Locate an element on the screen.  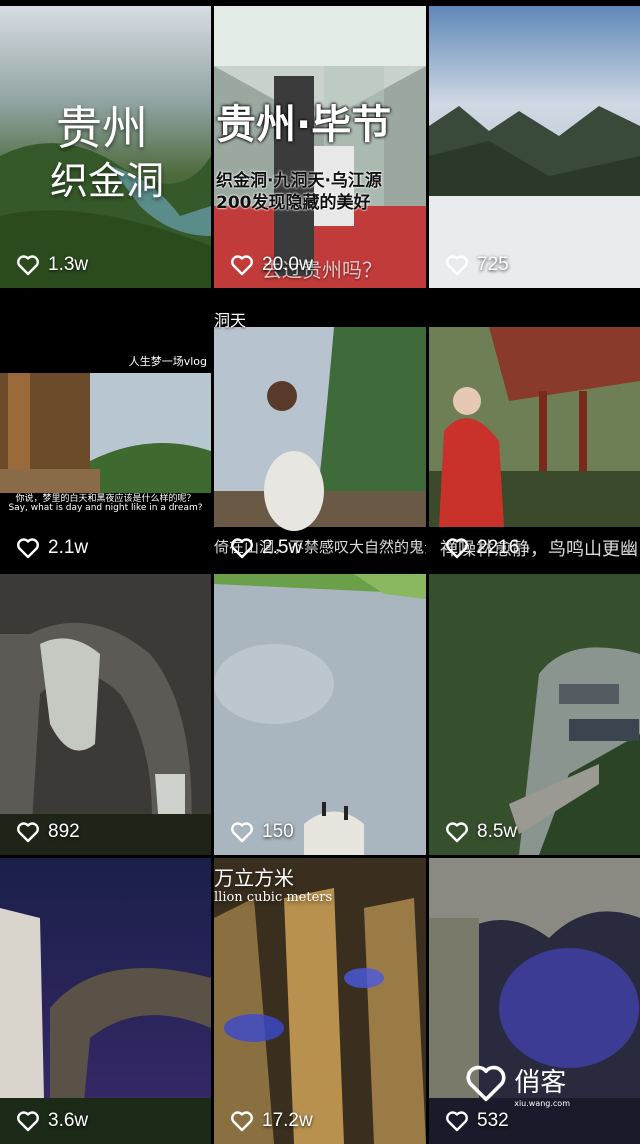
thumbnail-night-arch is located at coordinates (105, 1001).